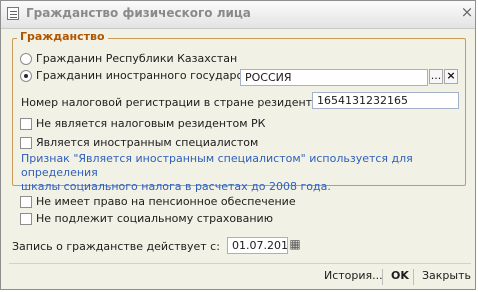 Image resolution: width=478 pixels, height=292 pixels. I want to click on foreign-specialist-checkbox, so click(26, 143).